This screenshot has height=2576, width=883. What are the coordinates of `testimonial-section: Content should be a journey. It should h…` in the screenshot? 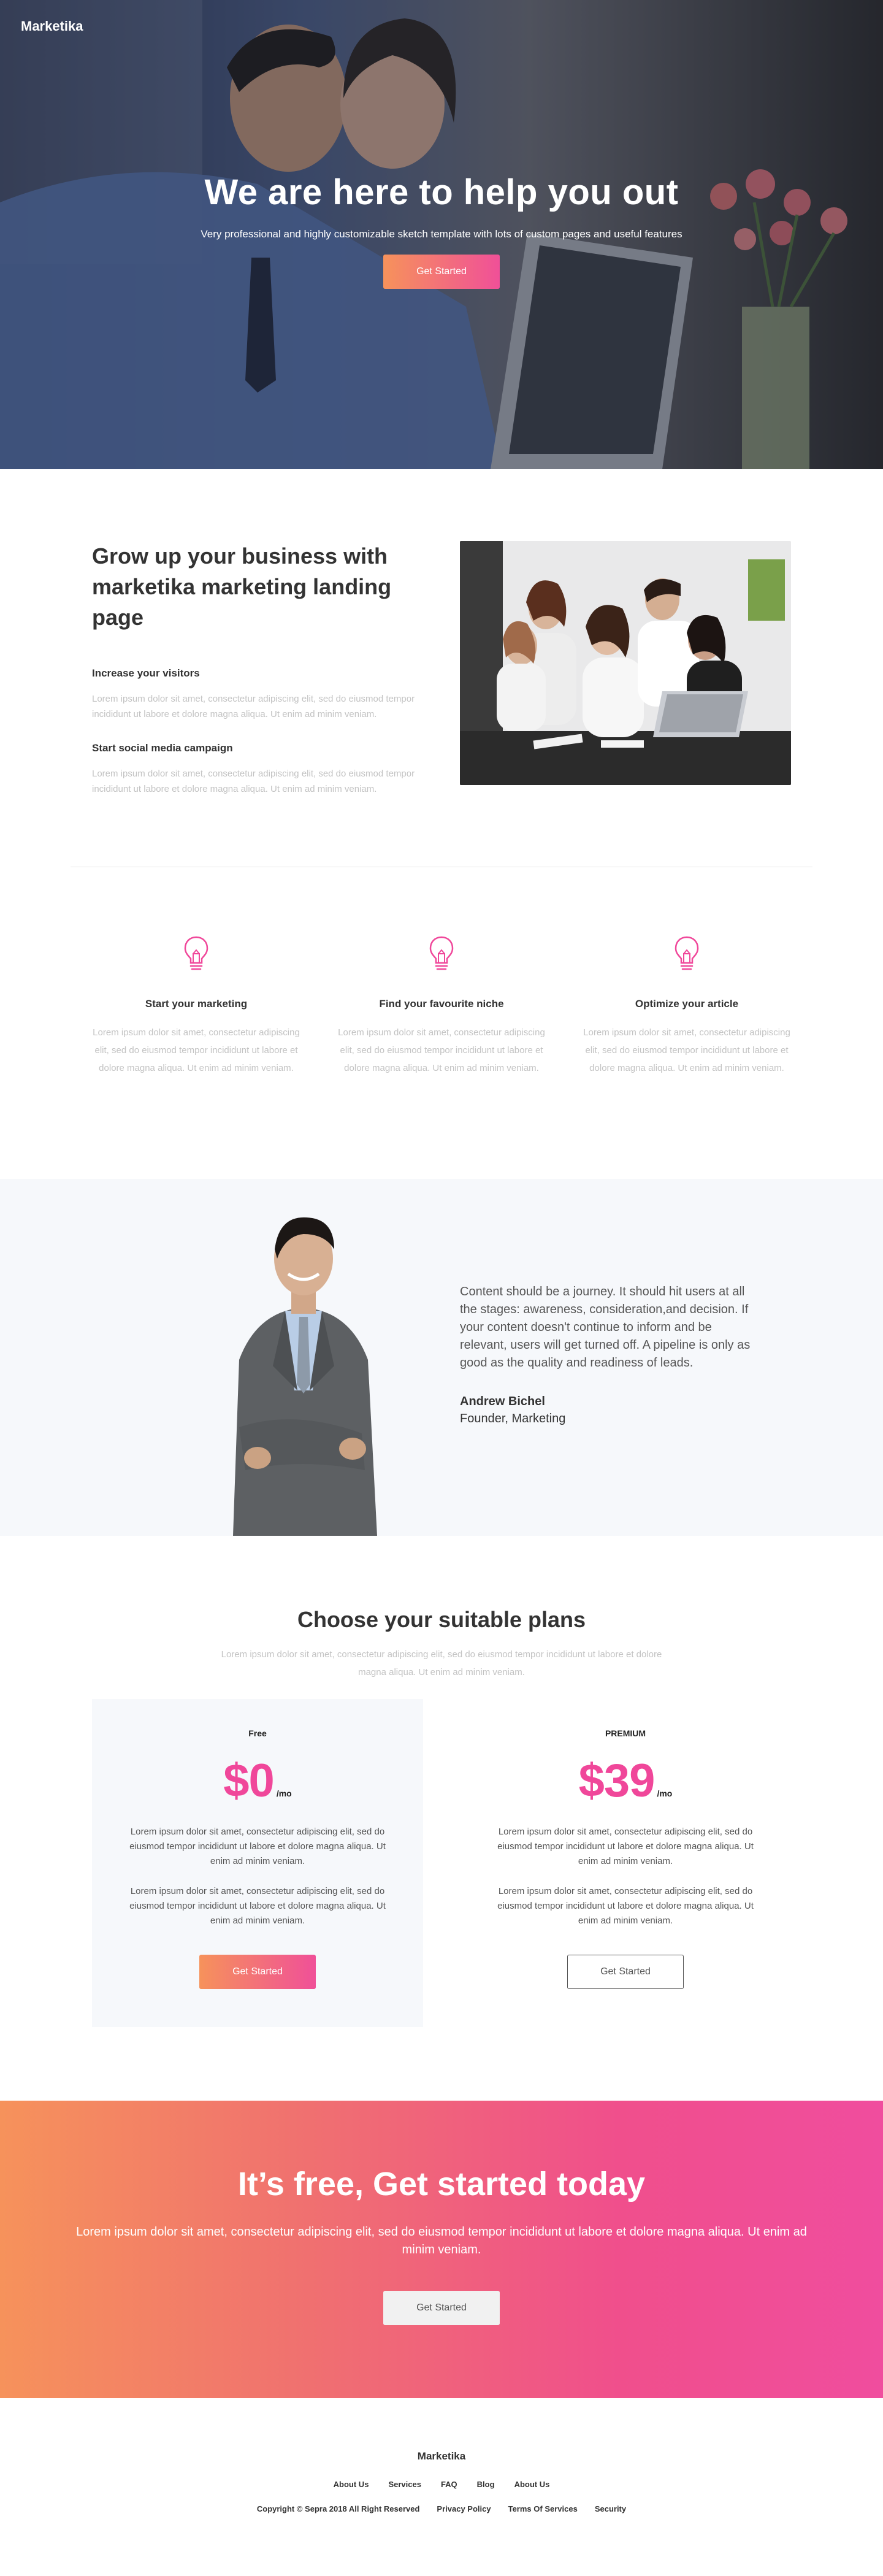 It's located at (442, 1357).